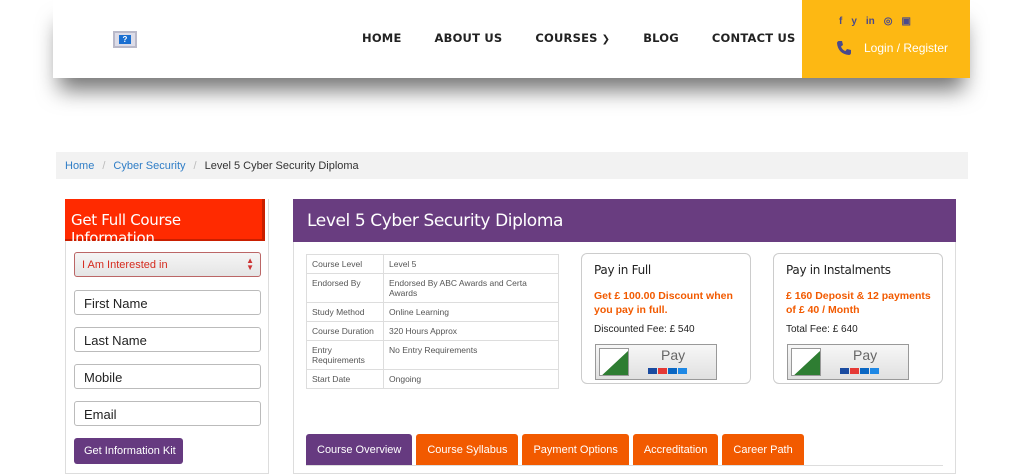 The image size is (1024, 474). I want to click on detail-key: Entry Requirements, so click(345, 355).